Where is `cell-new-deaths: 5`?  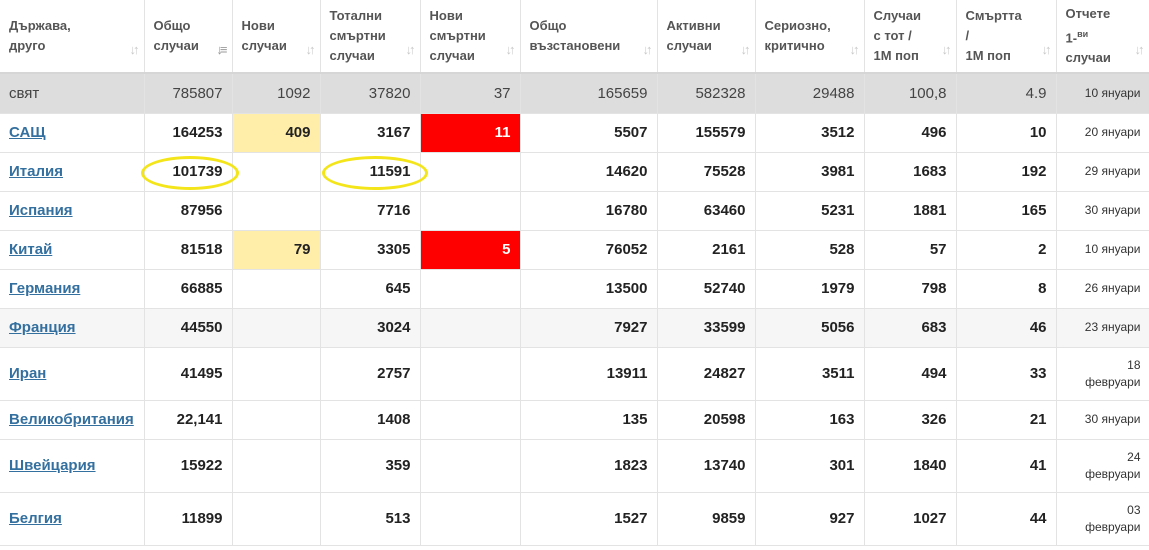 cell-new-deaths: 5 is located at coordinates (470, 250).